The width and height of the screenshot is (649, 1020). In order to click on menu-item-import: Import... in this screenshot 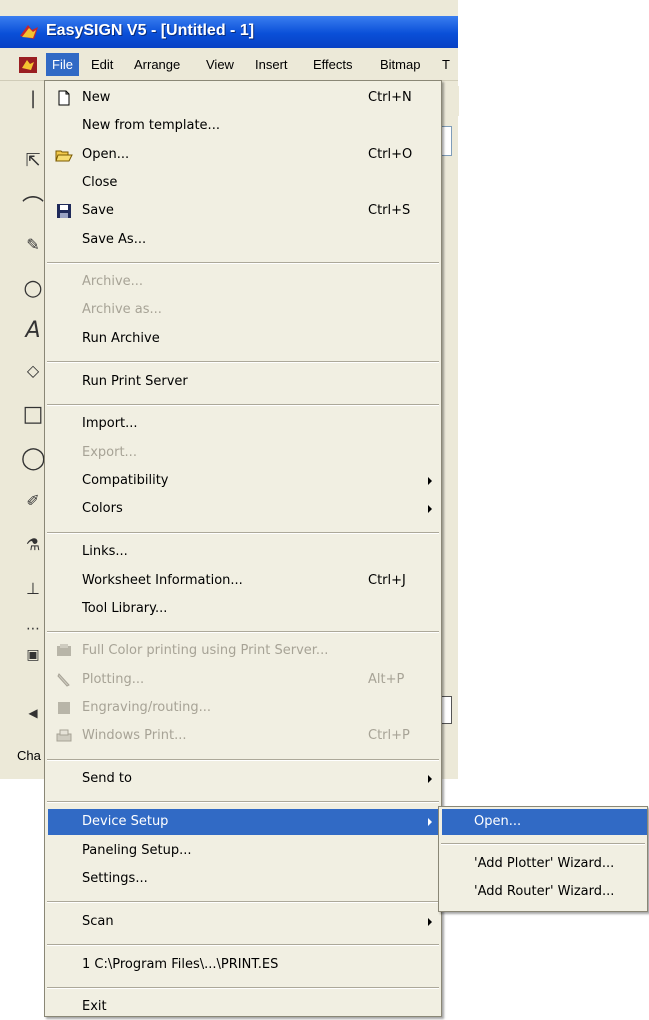, I will do `click(243, 424)`.